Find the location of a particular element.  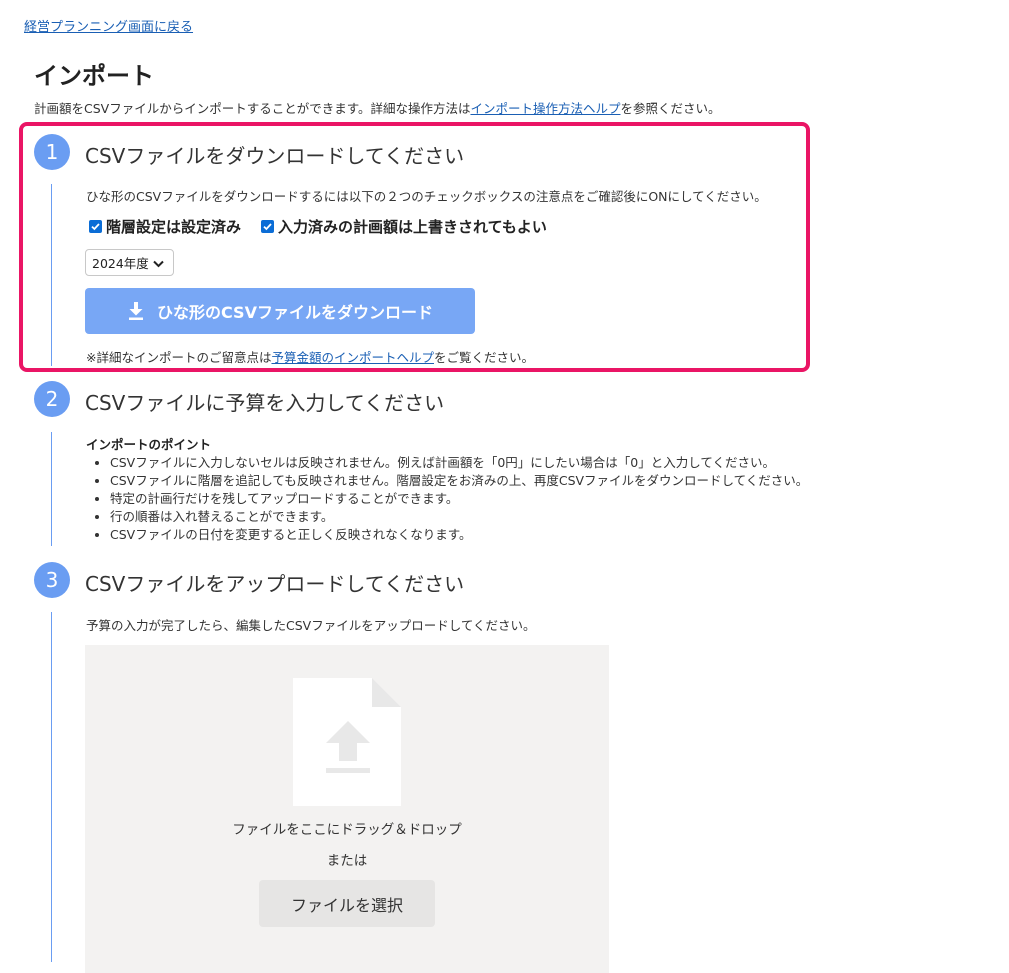

checkbox-hierarchy-set-label: 階層設定は設定済み is located at coordinates (174, 227).